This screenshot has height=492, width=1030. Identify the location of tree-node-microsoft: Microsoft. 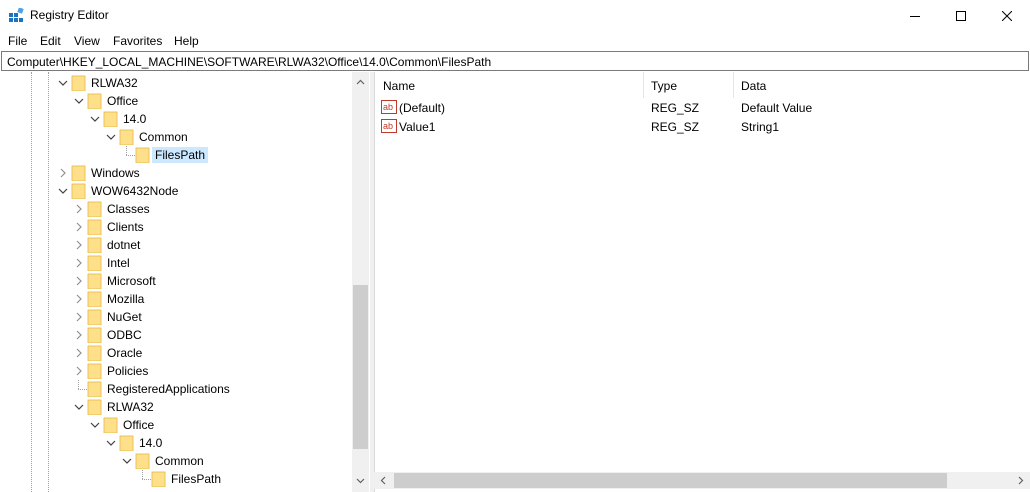
(175, 281).